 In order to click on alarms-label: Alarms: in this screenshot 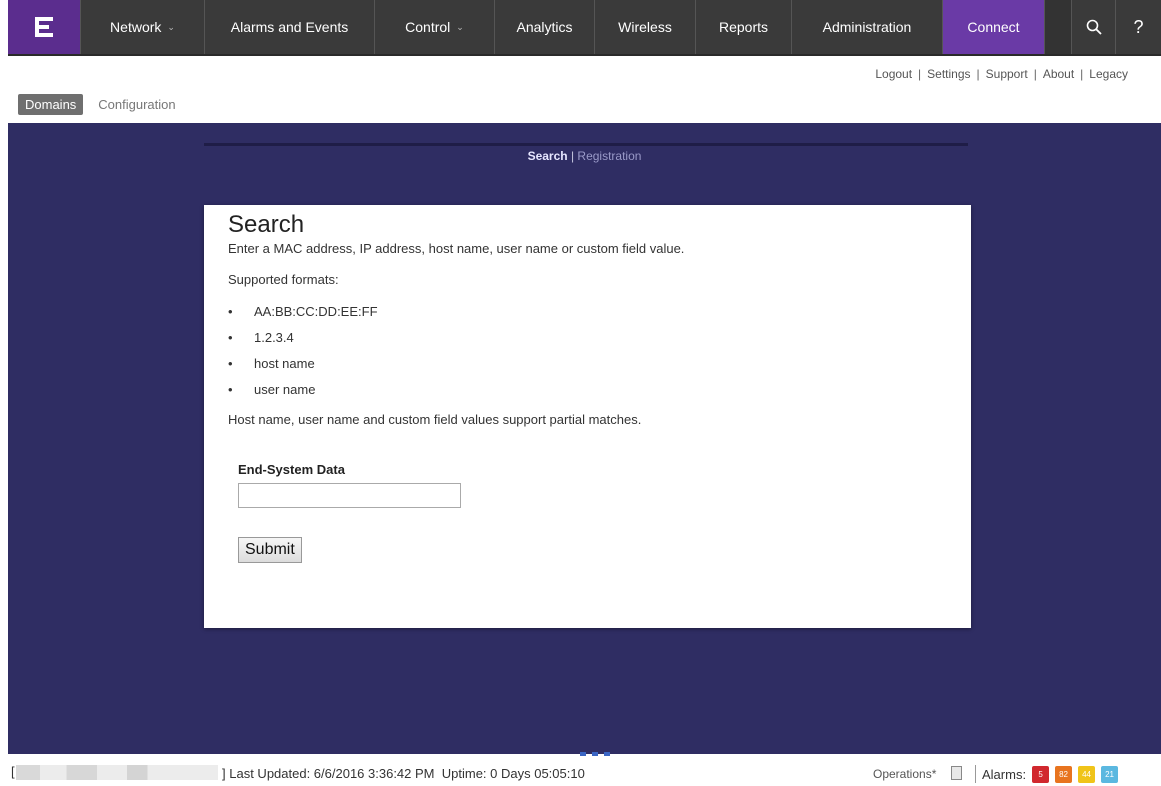, I will do `click(1004, 774)`.